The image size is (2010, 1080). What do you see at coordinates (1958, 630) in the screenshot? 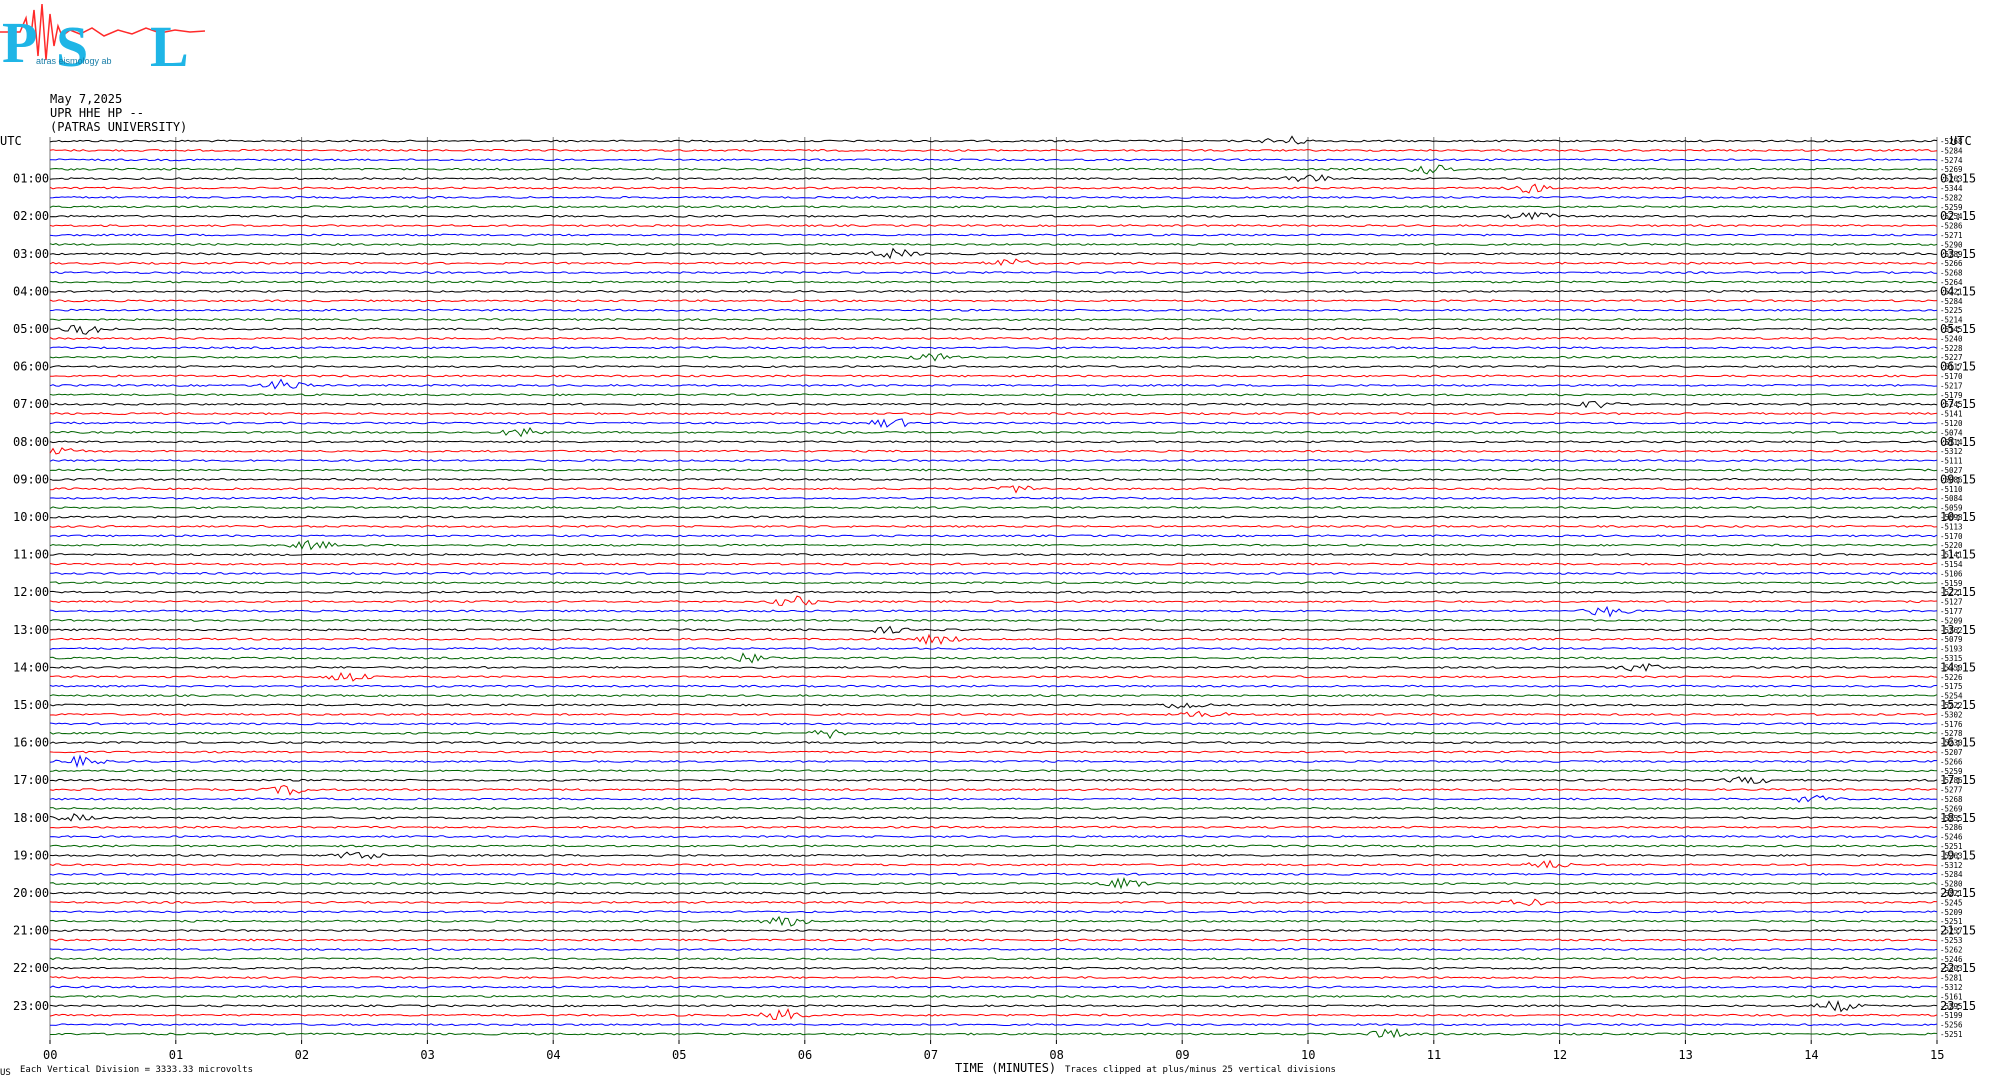
I see `hour-label-right: 13:15` at bounding box center [1958, 630].